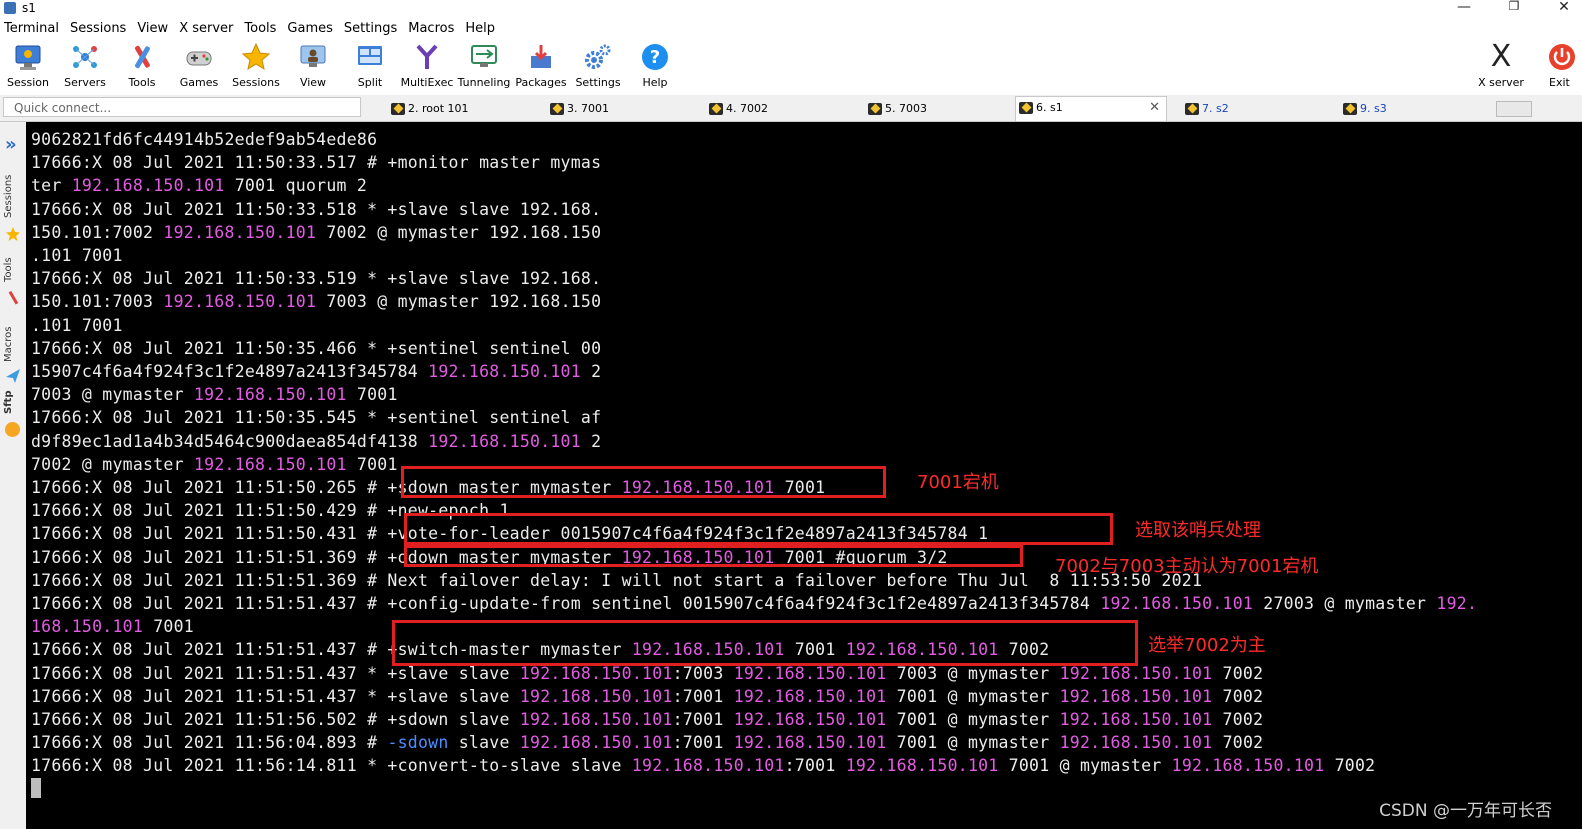 The image size is (1582, 829). What do you see at coordinates (12, 429) in the screenshot?
I see `sftp-icon` at bounding box center [12, 429].